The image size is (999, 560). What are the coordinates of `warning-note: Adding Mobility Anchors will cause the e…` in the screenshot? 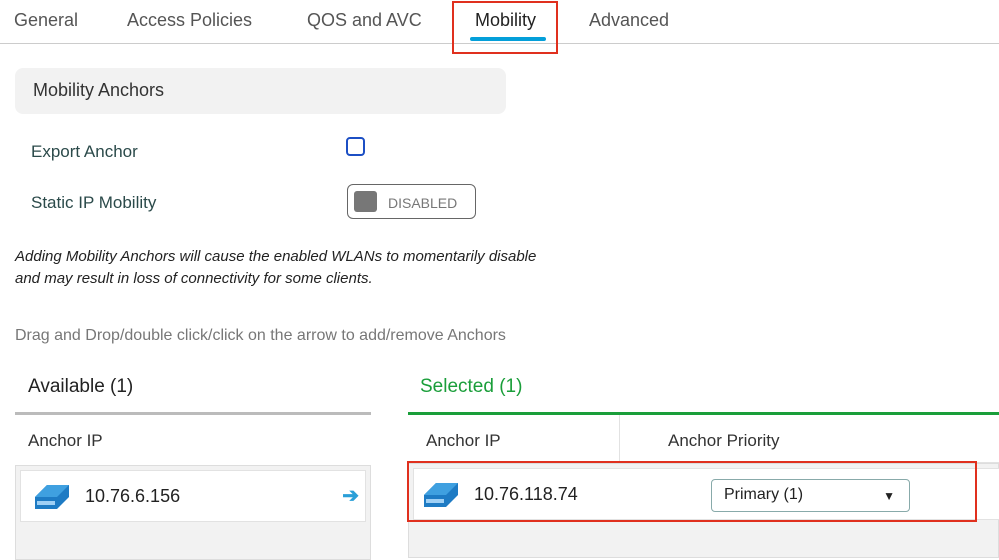 It's located at (275, 268).